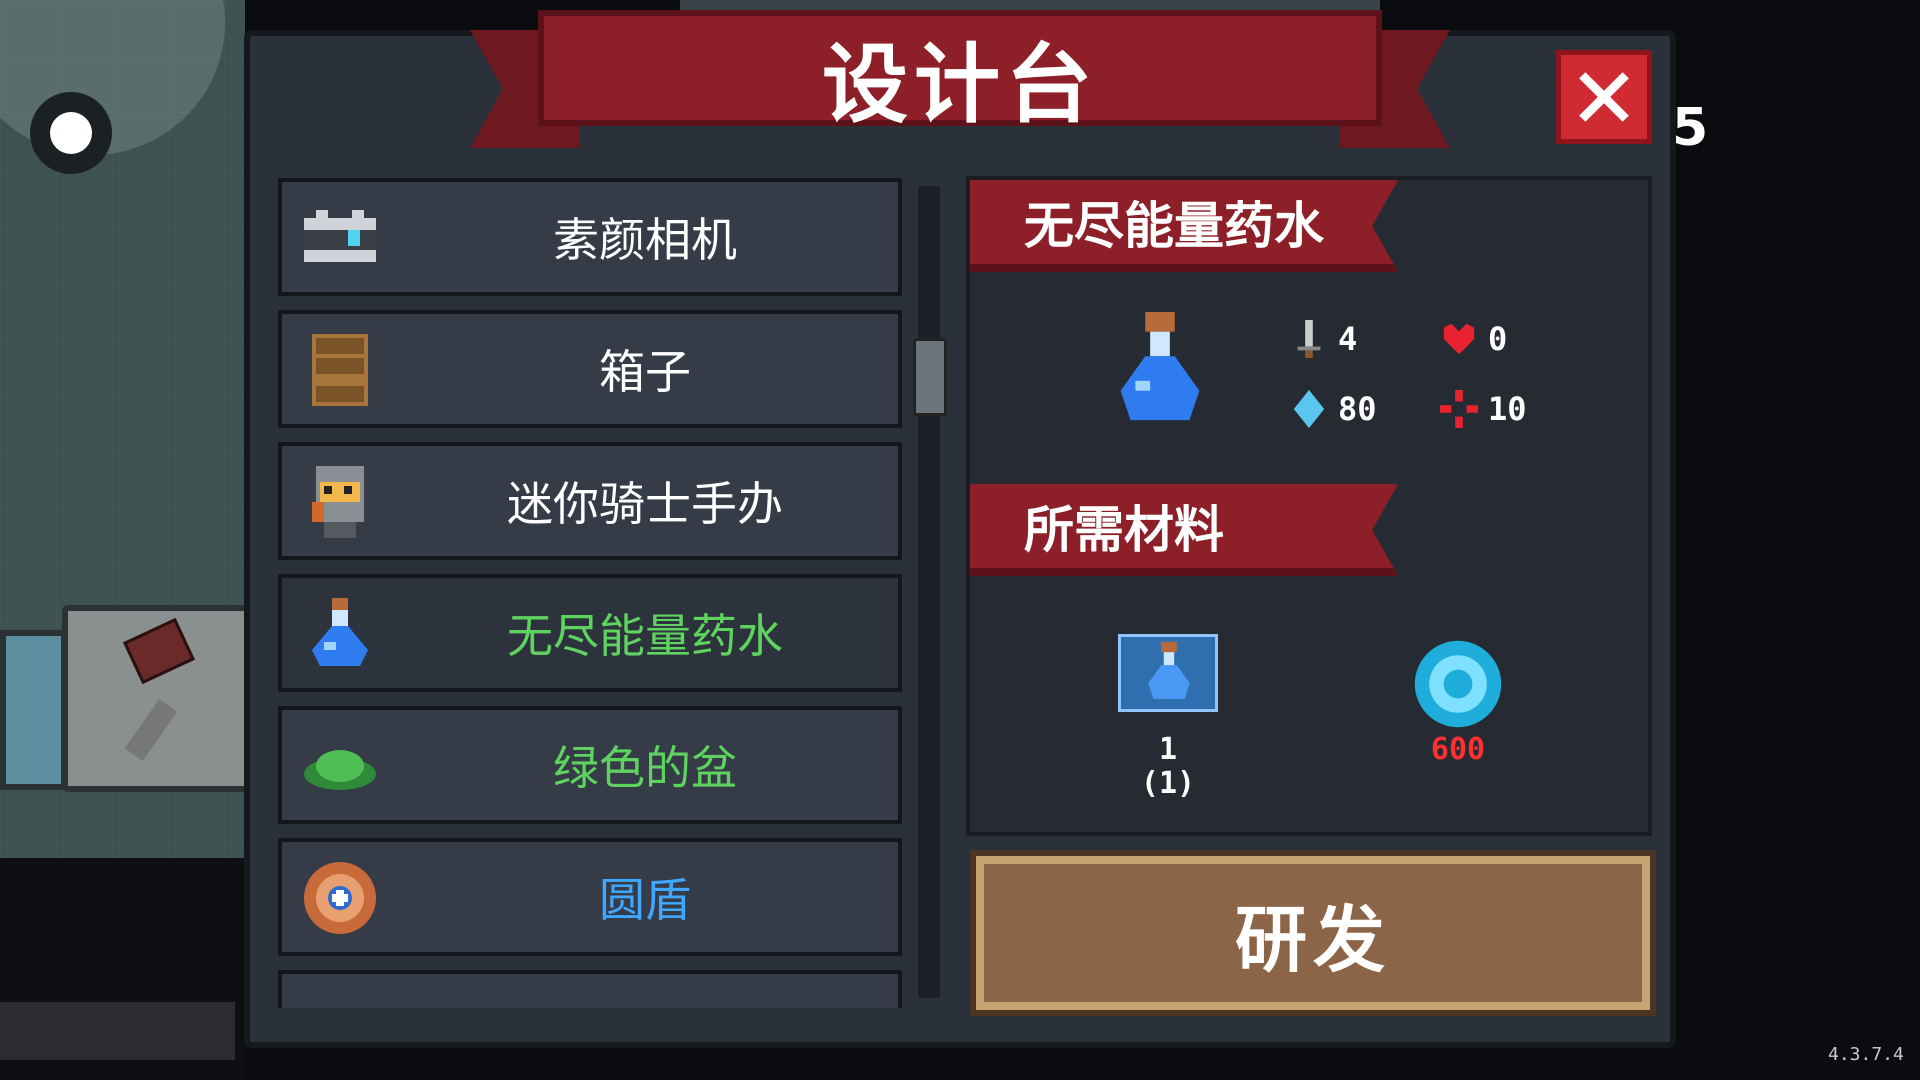 Image resolution: width=1920 pixels, height=1080 pixels. What do you see at coordinates (645, 900) in the screenshot?
I see `item-label: 圆盾` at bounding box center [645, 900].